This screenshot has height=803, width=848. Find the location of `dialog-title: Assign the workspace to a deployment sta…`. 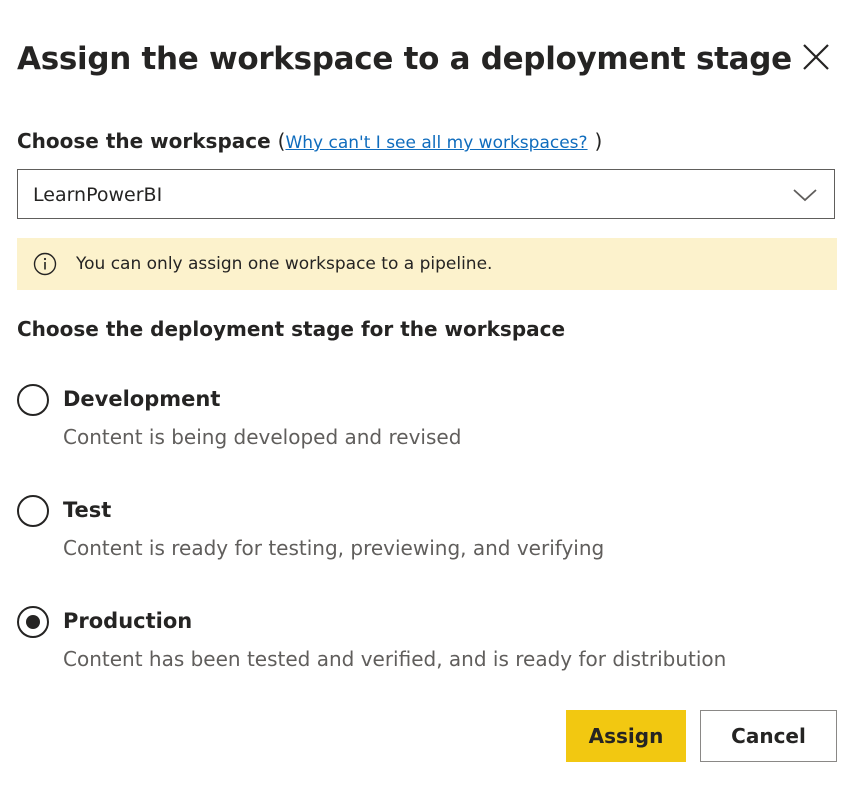

dialog-title: Assign the workspace to a deployment sta… is located at coordinates (404, 59).